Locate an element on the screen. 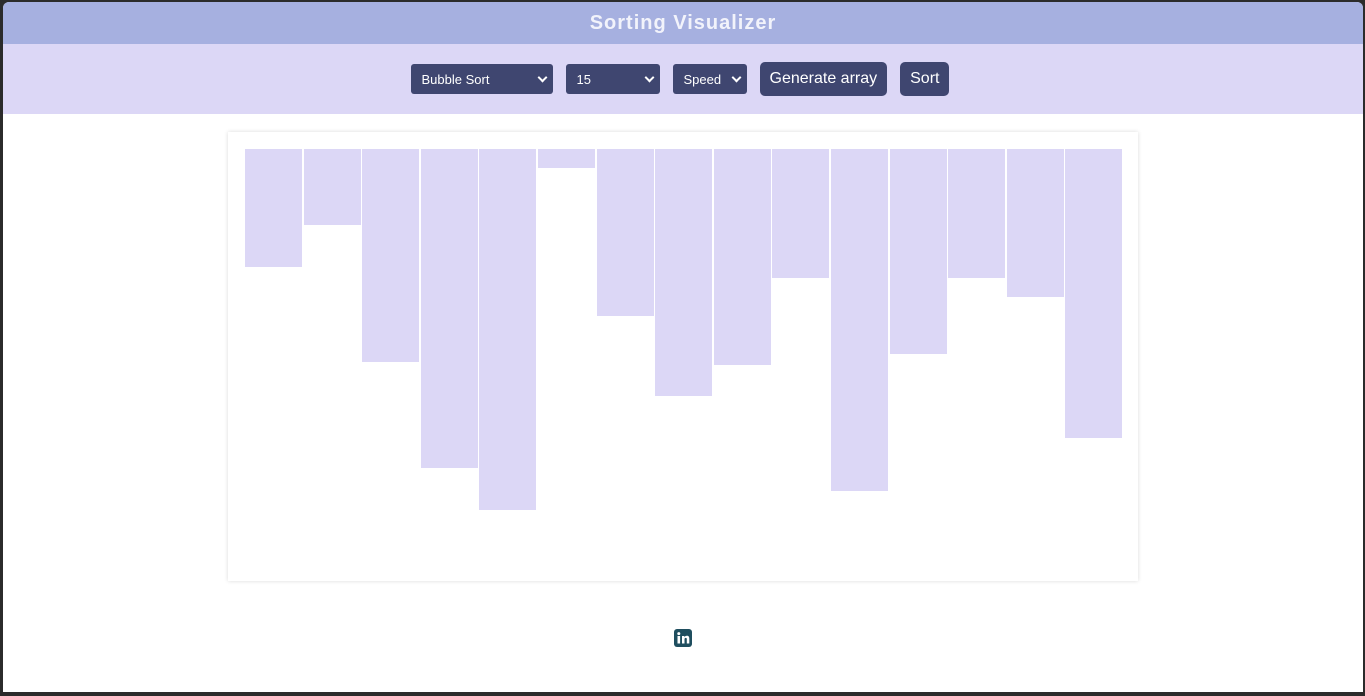 The width and height of the screenshot is (1365, 696). header: Sorting Visualizer is located at coordinates (683, 23).